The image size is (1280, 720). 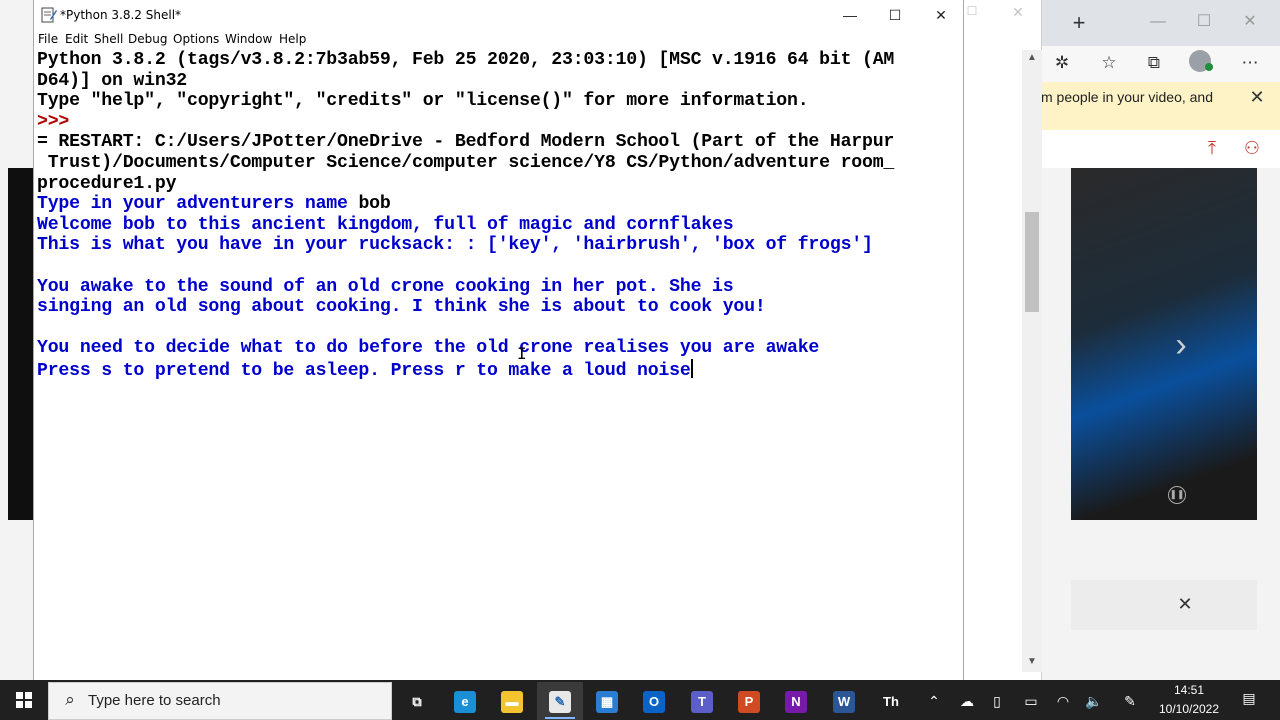 I want to click on battery-icon: ▭, so click(x=1031, y=701).